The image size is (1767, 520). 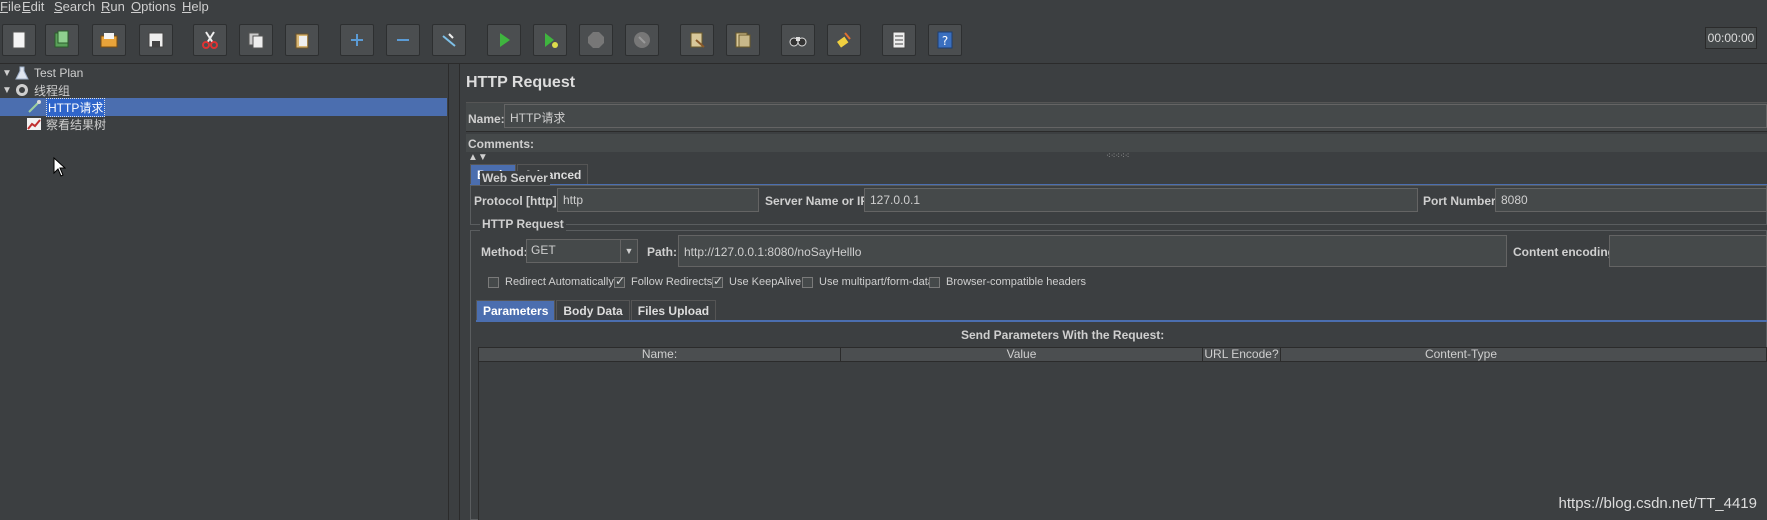 I want to click on port-number-field: 8080, so click(x=1631, y=200).